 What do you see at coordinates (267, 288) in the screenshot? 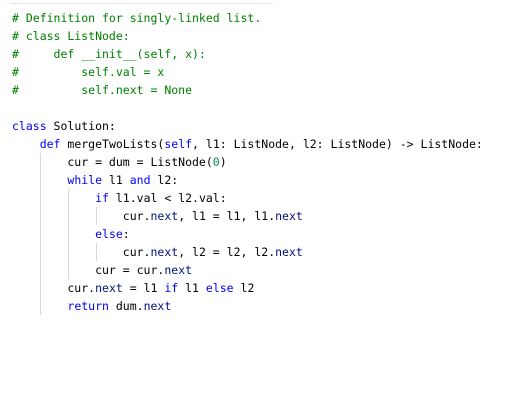
I see `code-line: cur.next = l1 if l1 else l2` at bounding box center [267, 288].